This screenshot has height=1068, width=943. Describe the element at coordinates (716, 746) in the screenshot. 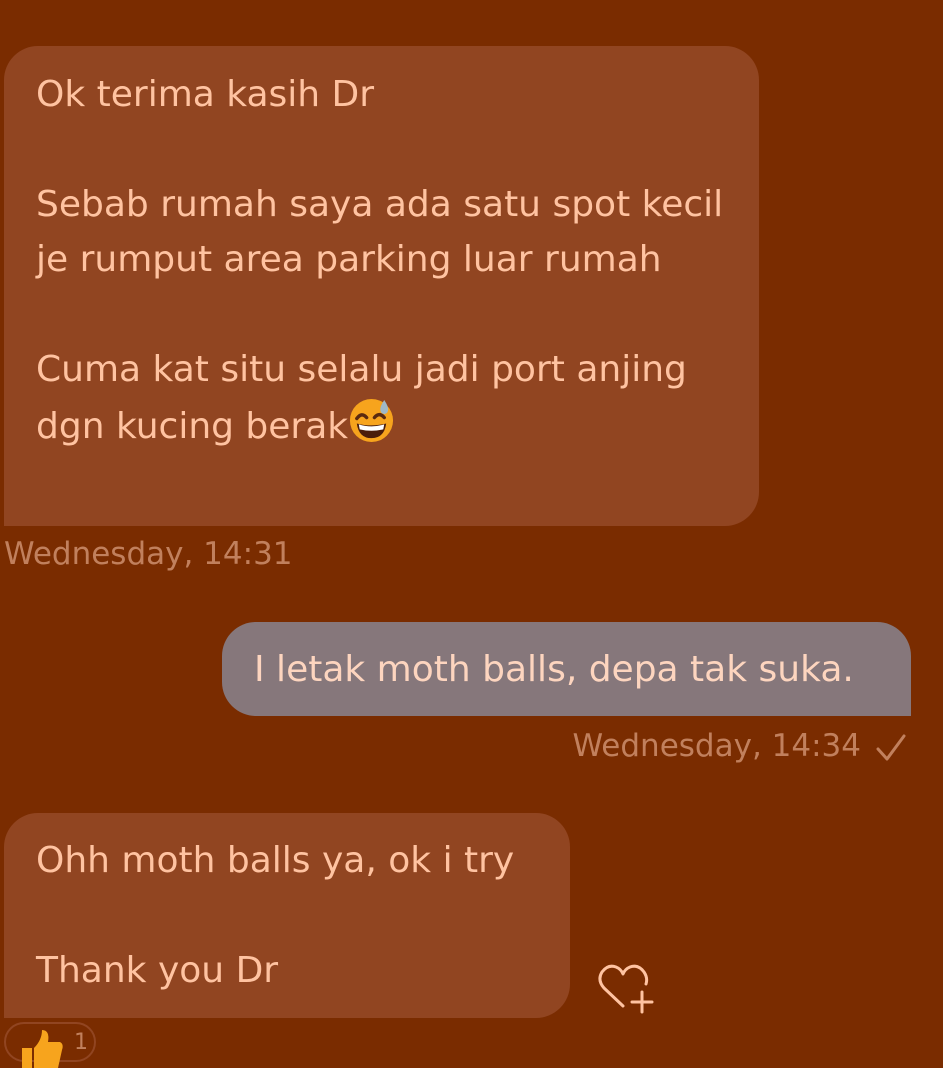

I see `timestamp-text: Wednesday, 14:34` at that location.